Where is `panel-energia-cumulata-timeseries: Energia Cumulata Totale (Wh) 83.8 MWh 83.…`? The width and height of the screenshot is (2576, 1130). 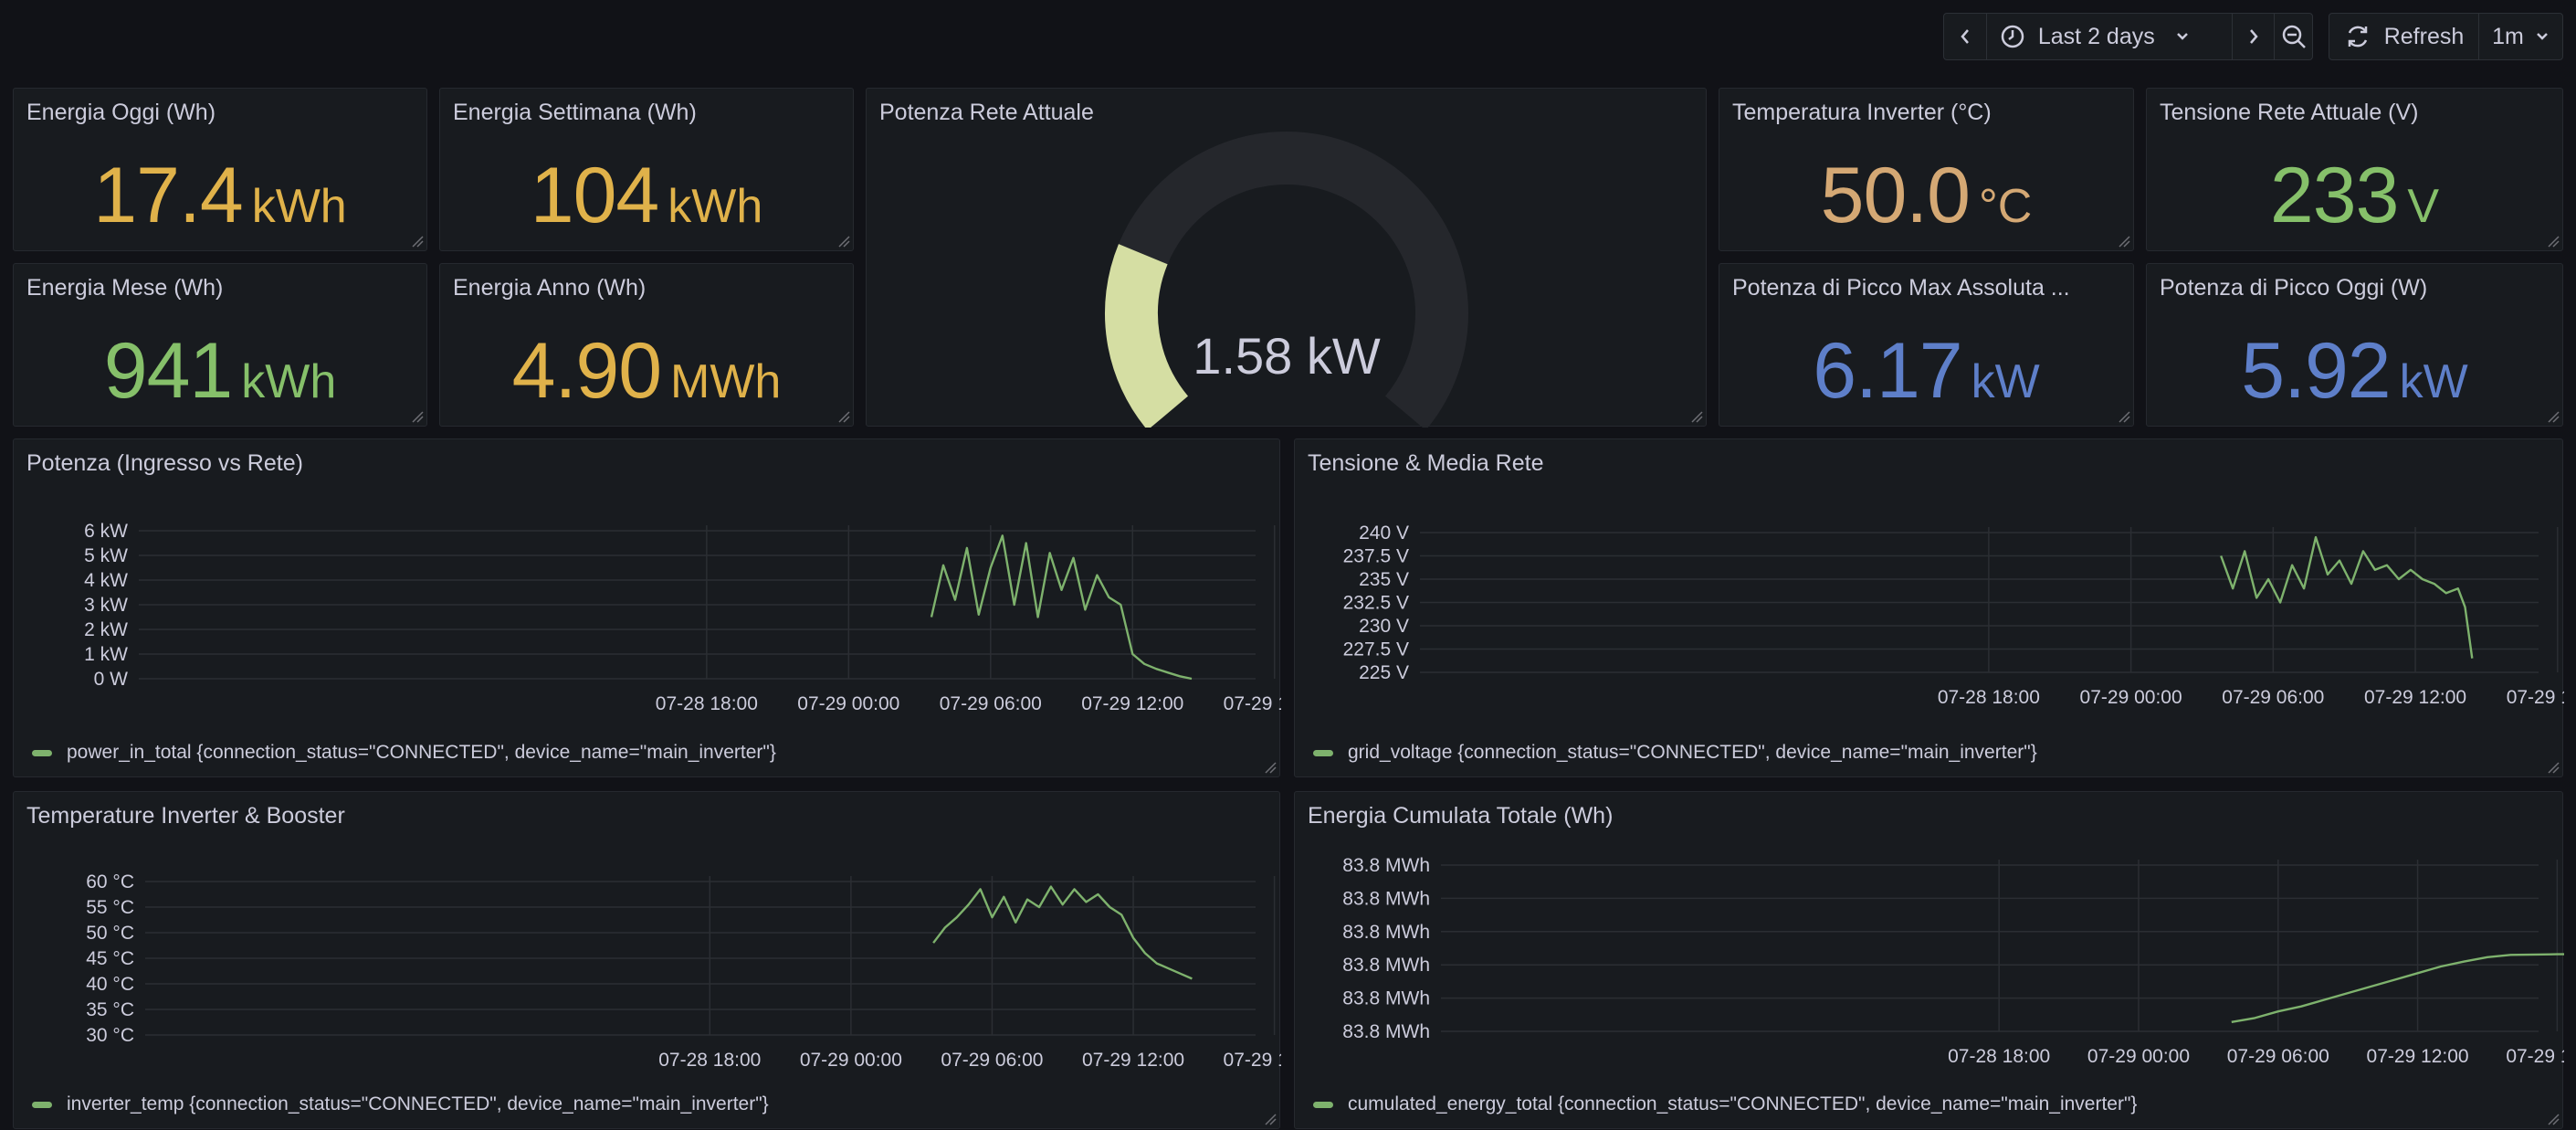 panel-energia-cumulata-timeseries: Energia Cumulata Totale (Wh) 83.8 MWh 83.… is located at coordinates (1929, 960).